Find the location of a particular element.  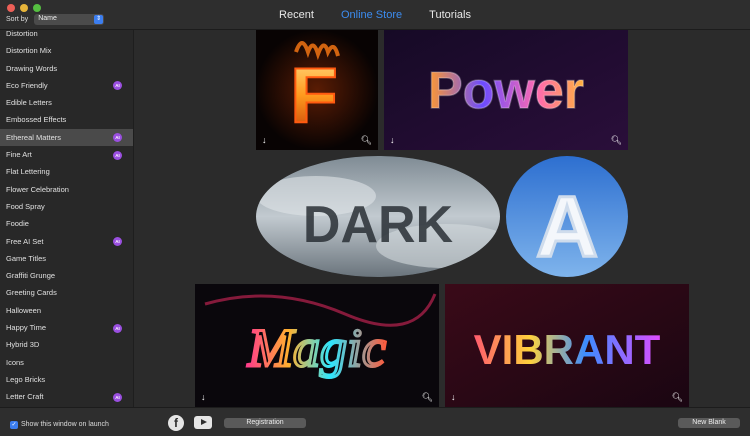

sidebar-item: Free AI Set AI is located at coordinates (66, 241).